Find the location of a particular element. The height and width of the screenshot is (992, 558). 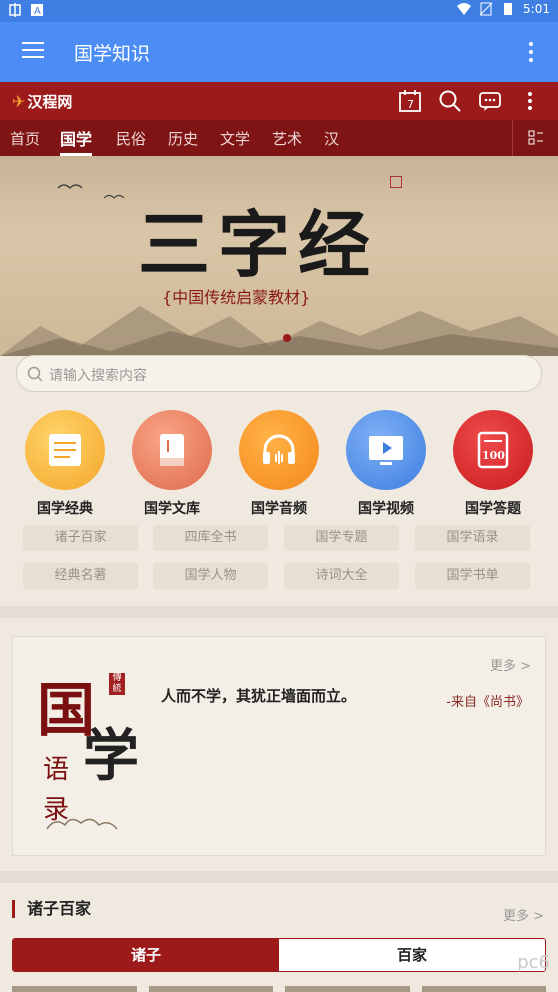

grid-menu-icon is located at coordinates (535, 137).